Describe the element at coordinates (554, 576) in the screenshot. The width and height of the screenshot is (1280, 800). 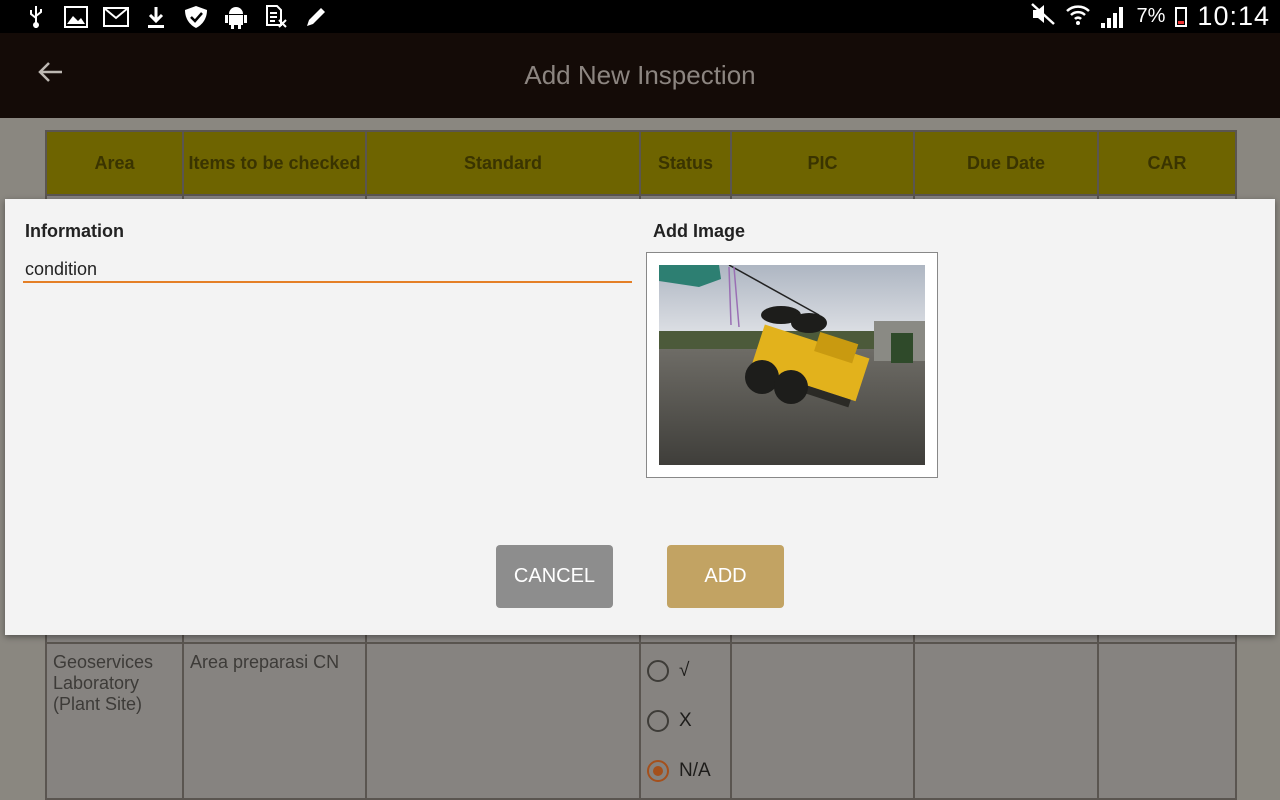
I see `cancel-button: CANCEL` at that location.